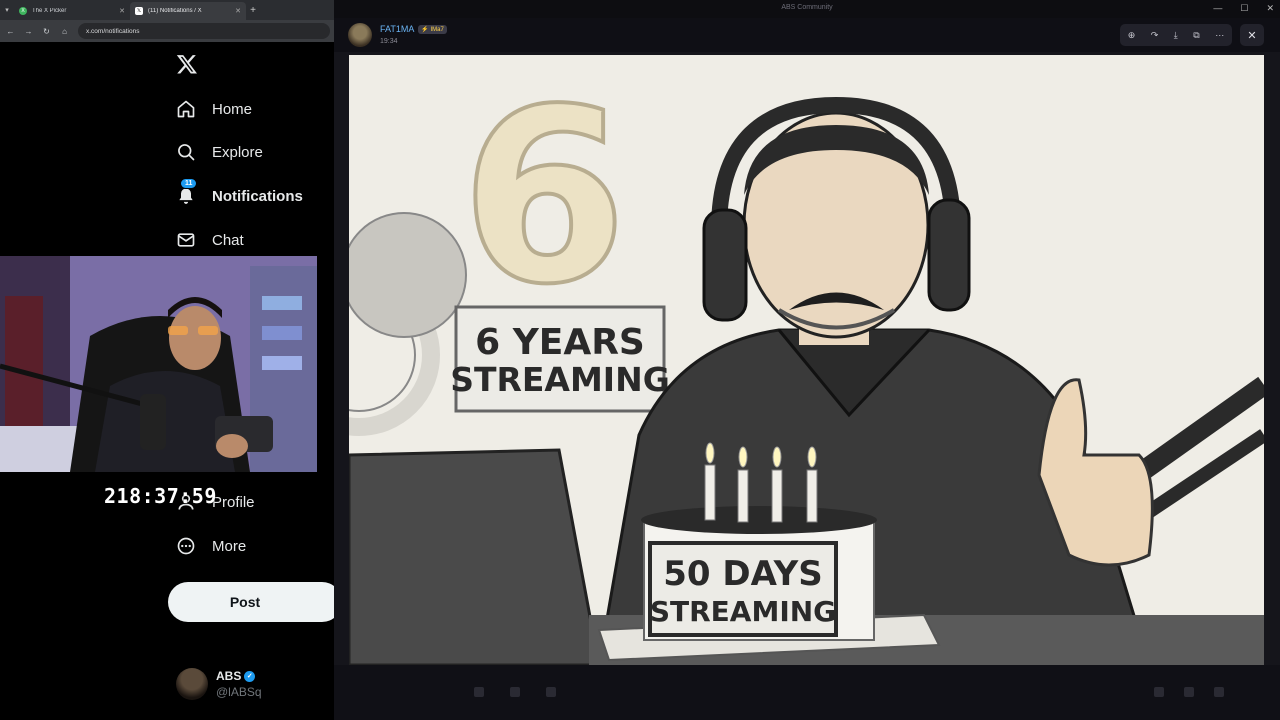 This screenshot has width=1280, height=720. I want to click on viewer-close-button: ✕, so click(1252, 35).